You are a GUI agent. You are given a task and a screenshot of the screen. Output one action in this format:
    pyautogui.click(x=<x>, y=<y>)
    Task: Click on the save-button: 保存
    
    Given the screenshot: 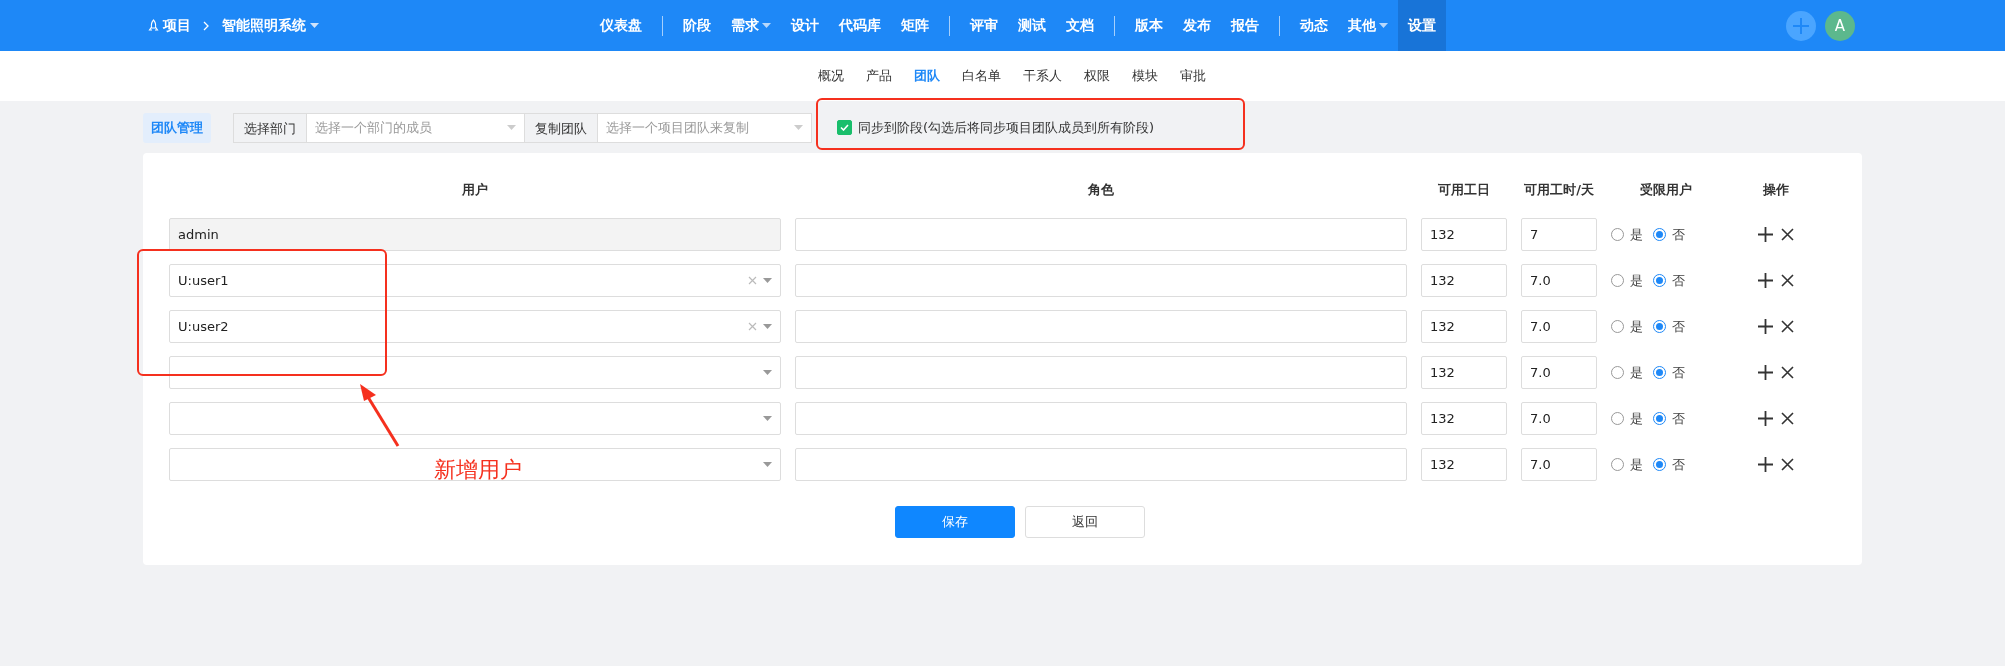 What is the action you would take?
    pyautogui.click(x=955, y=522)
    